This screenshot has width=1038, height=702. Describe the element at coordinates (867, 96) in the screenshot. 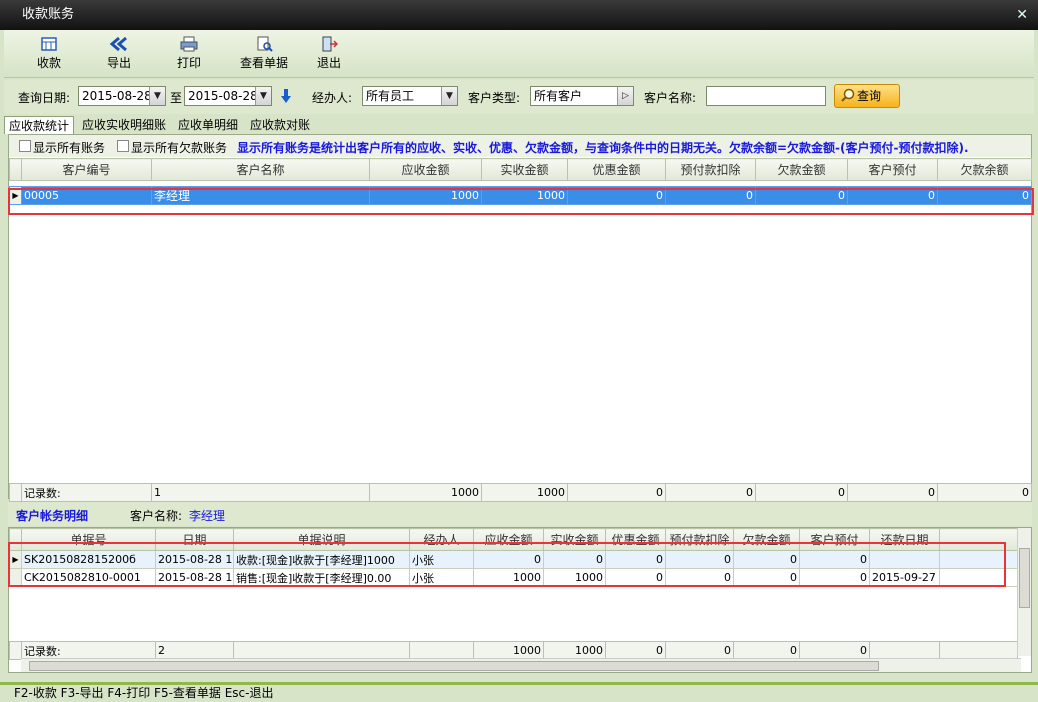

I see `query-button: 查询` at that location.